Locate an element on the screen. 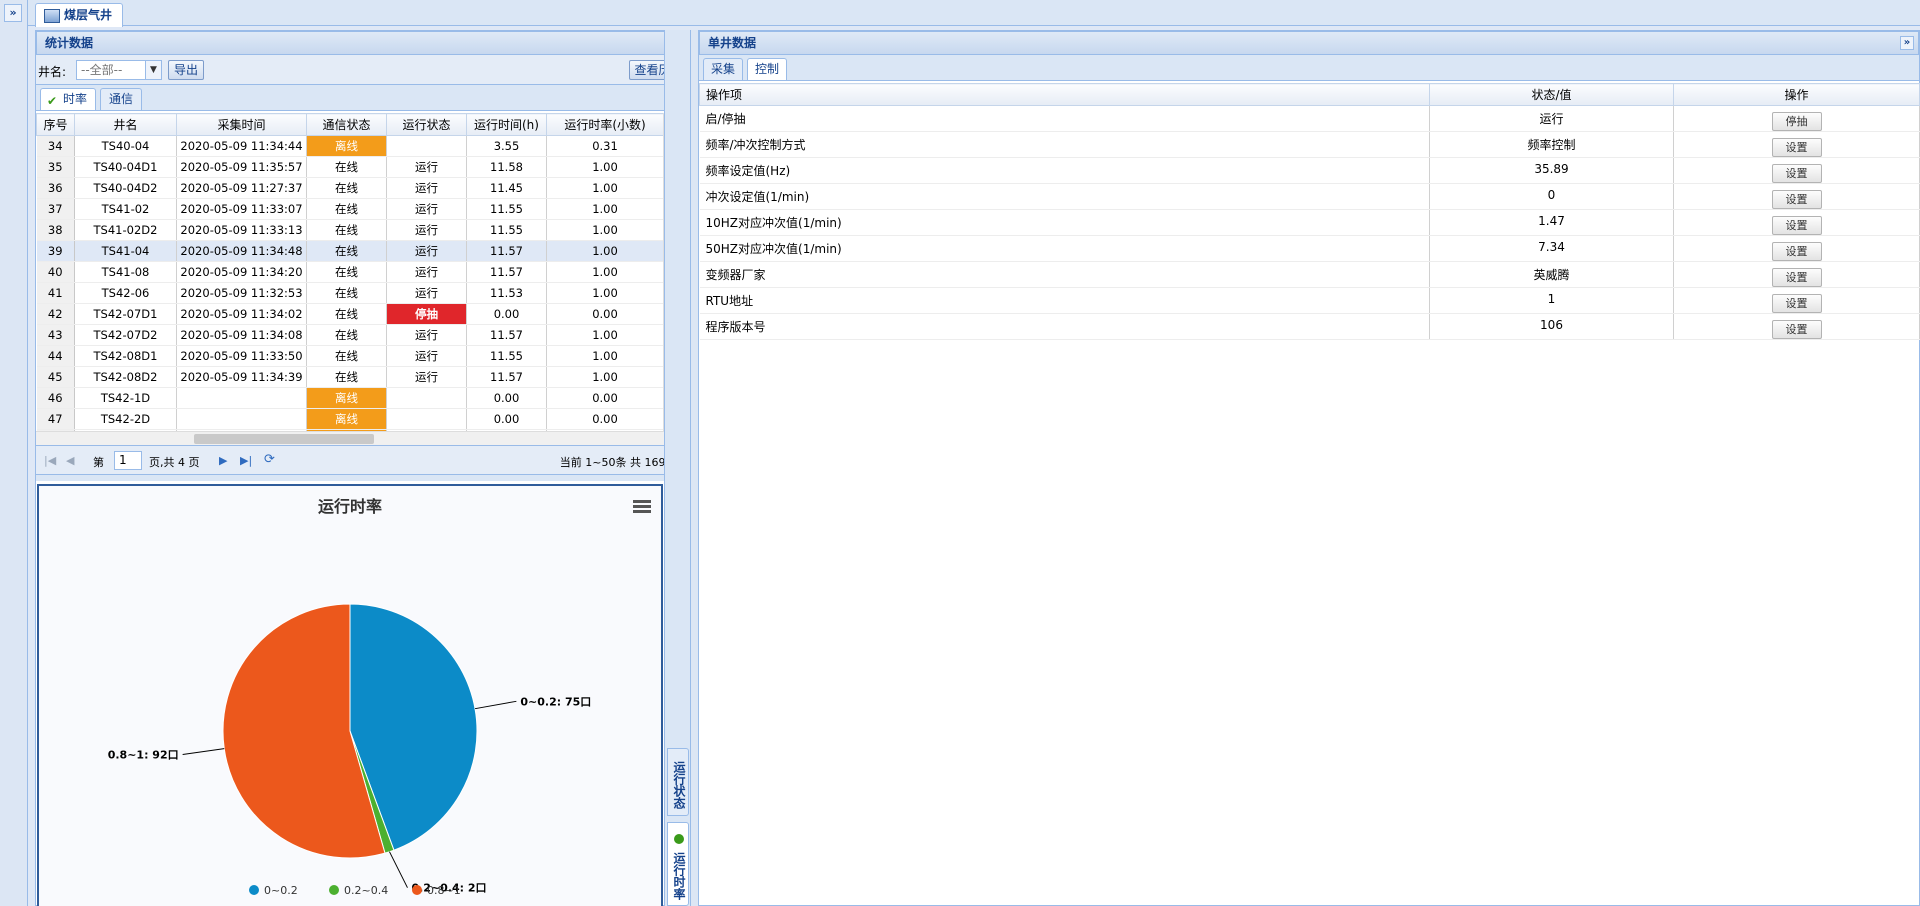  table-cell: 34 is located at coordinates (55, 146).